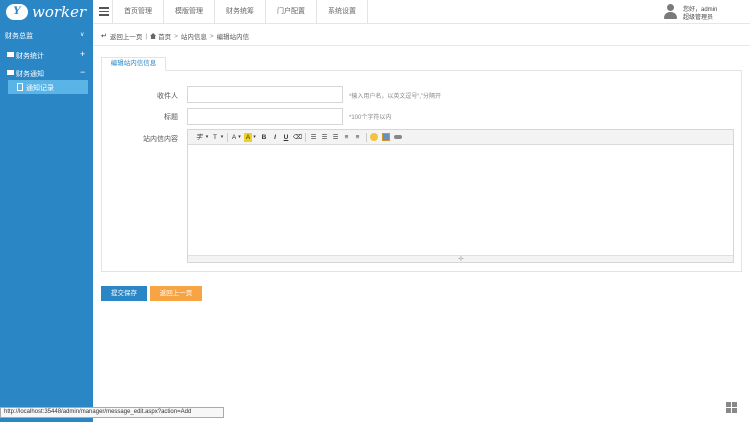 This screenshot has height=422, width=750. Describe the element at coordinates (264, 137) in the screenshot. I see `bold-button: B` at that location.